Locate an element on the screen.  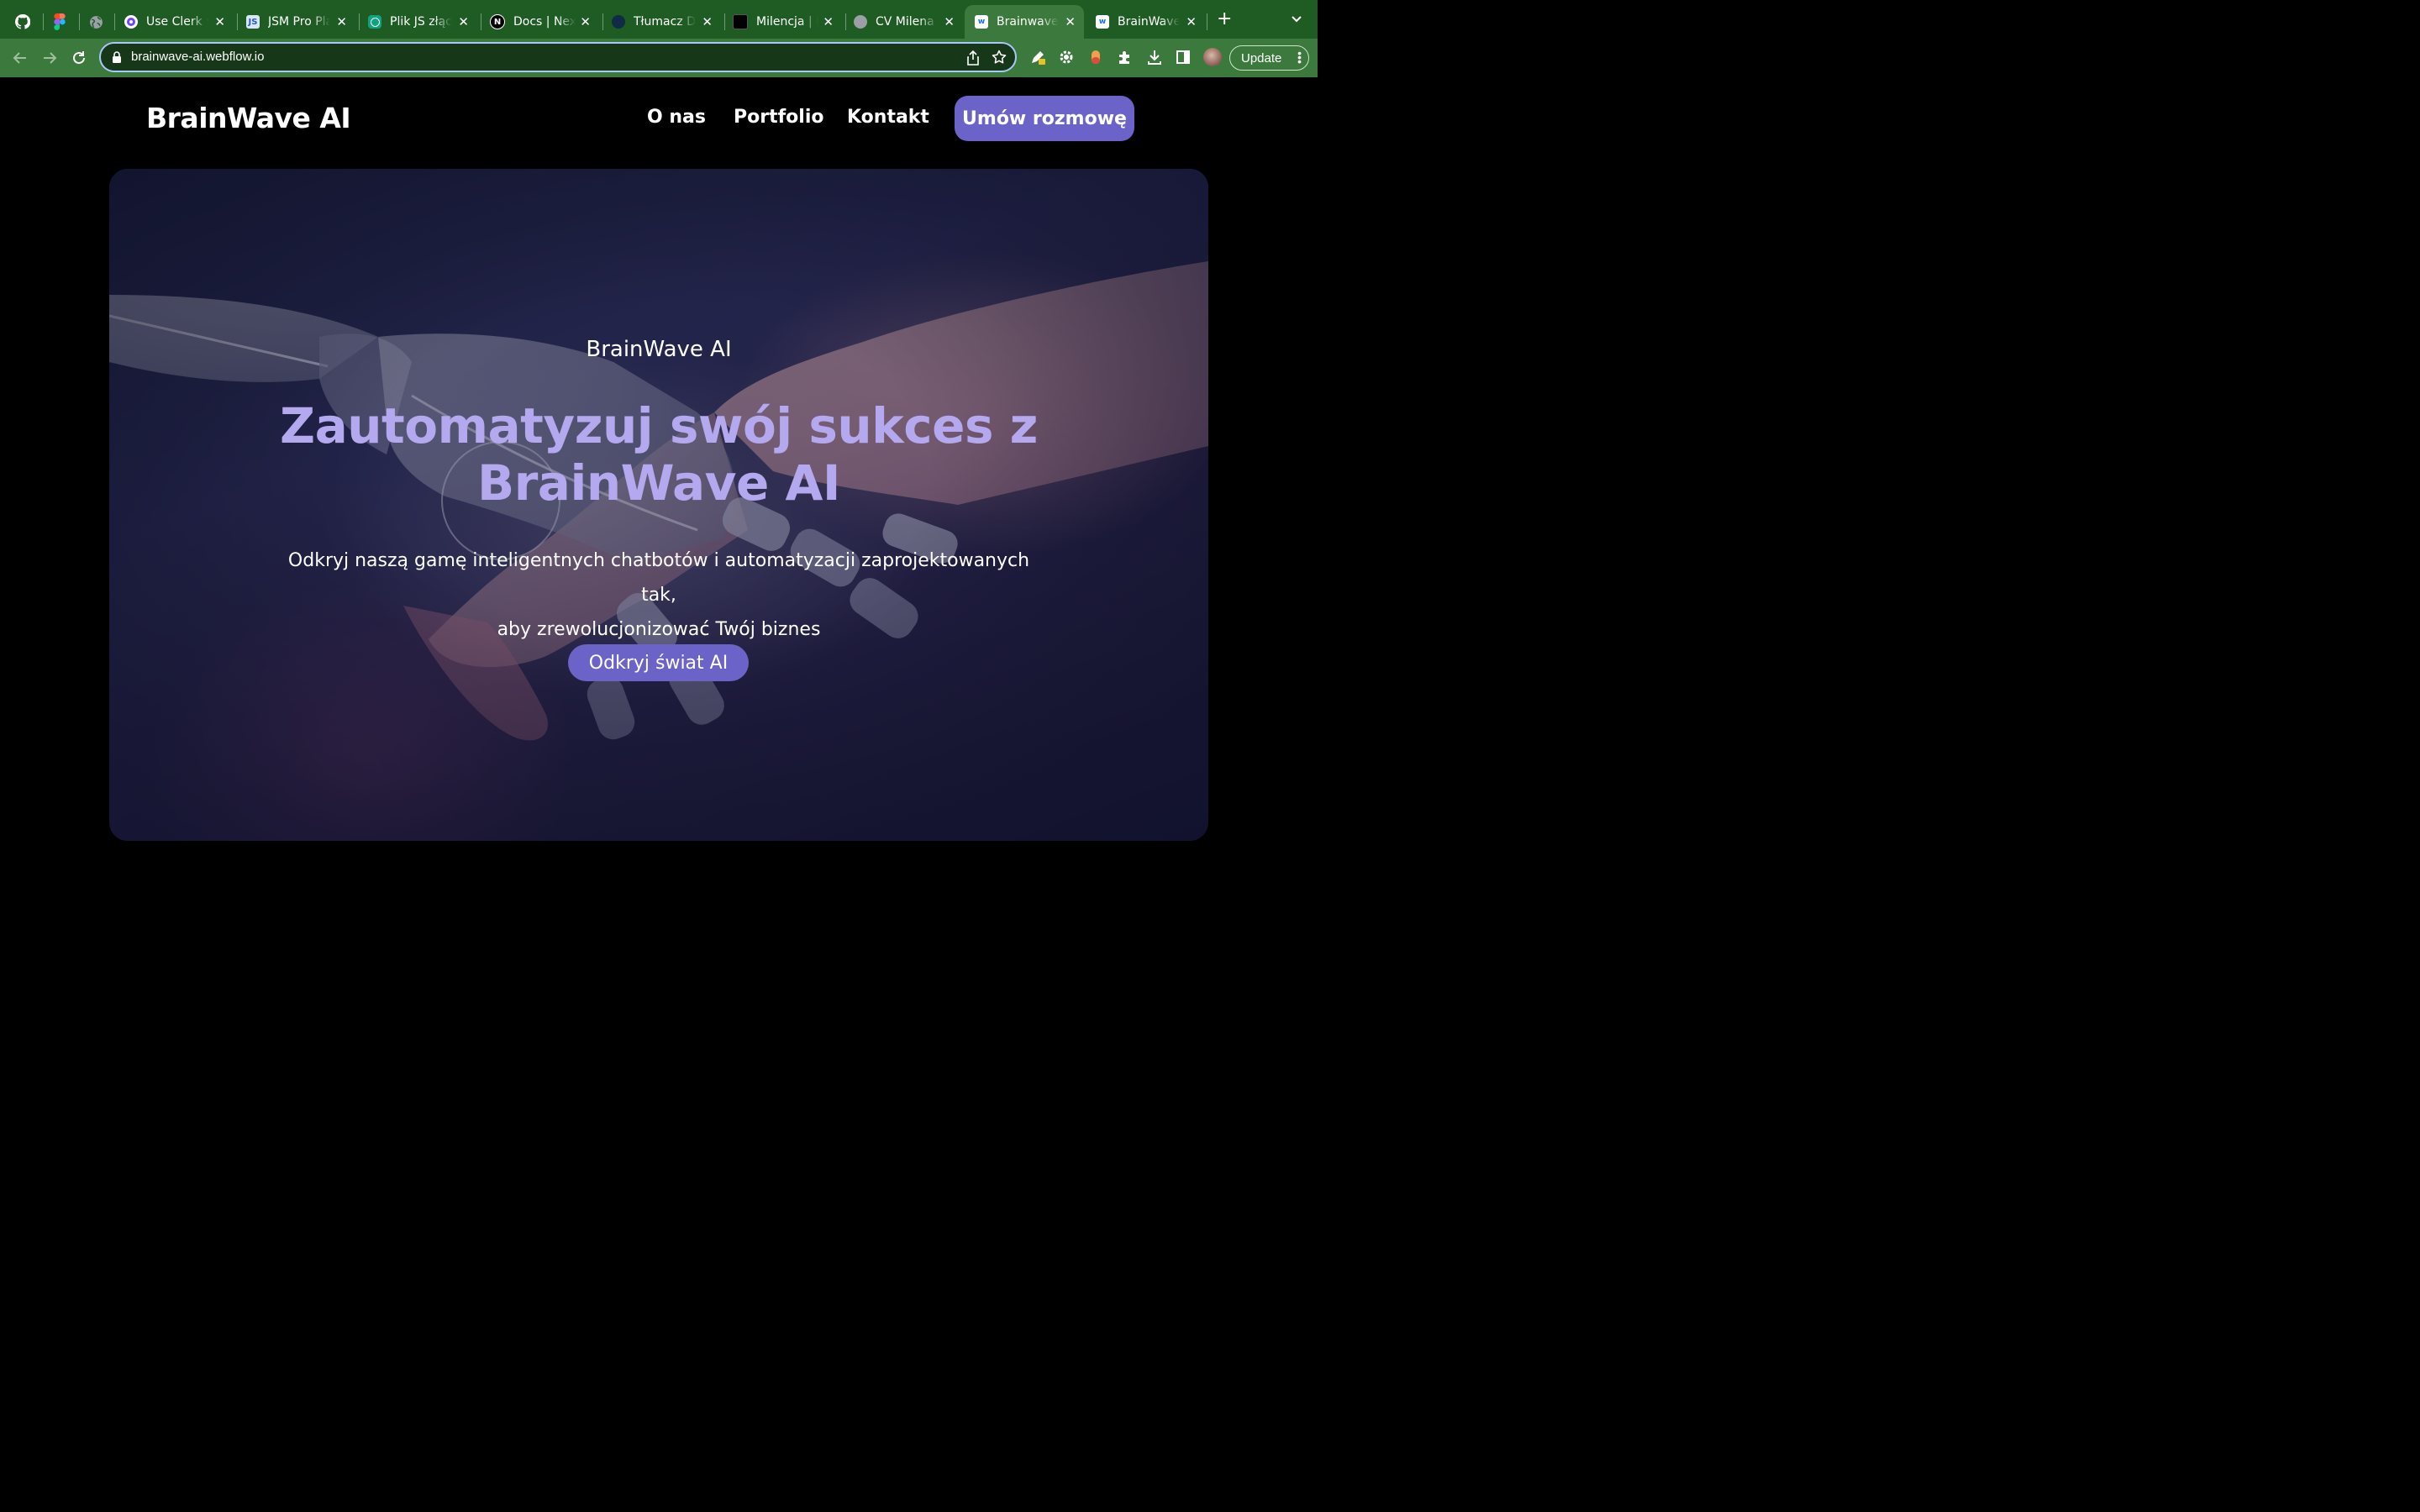
figma-icon is located at coordinates (60, 21).